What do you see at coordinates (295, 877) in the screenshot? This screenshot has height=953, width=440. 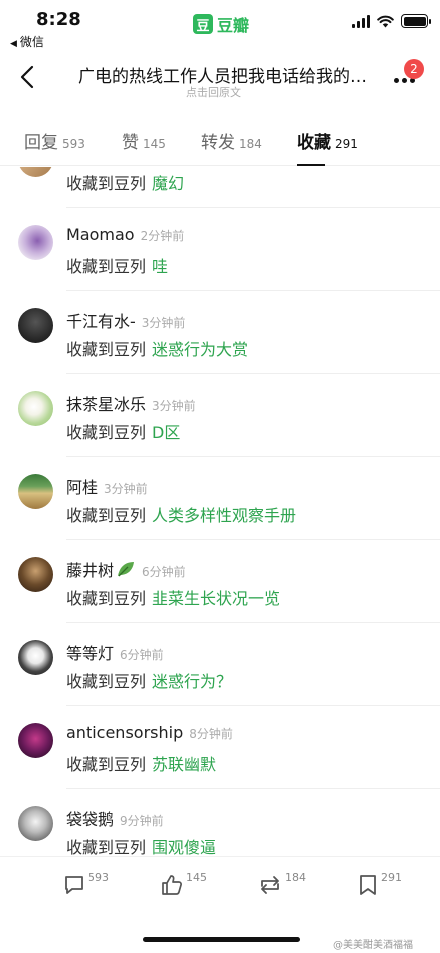 I see `repost-count: 184` at bounding box center [295, 877].